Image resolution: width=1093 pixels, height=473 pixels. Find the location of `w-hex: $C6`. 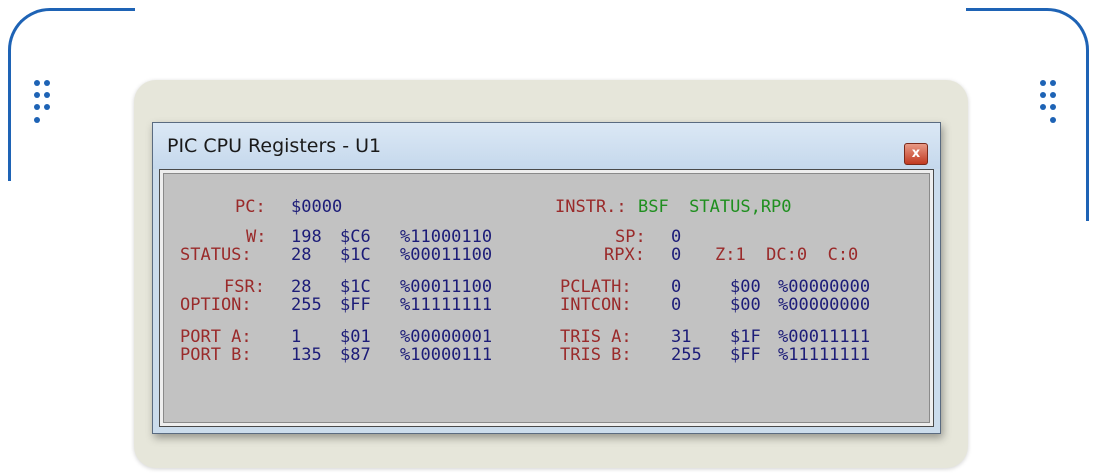

w-hex: $C6 is located at coordinates (355, 237).